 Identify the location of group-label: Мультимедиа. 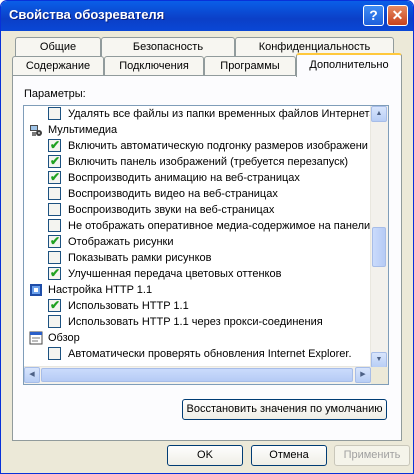
(83, 130).